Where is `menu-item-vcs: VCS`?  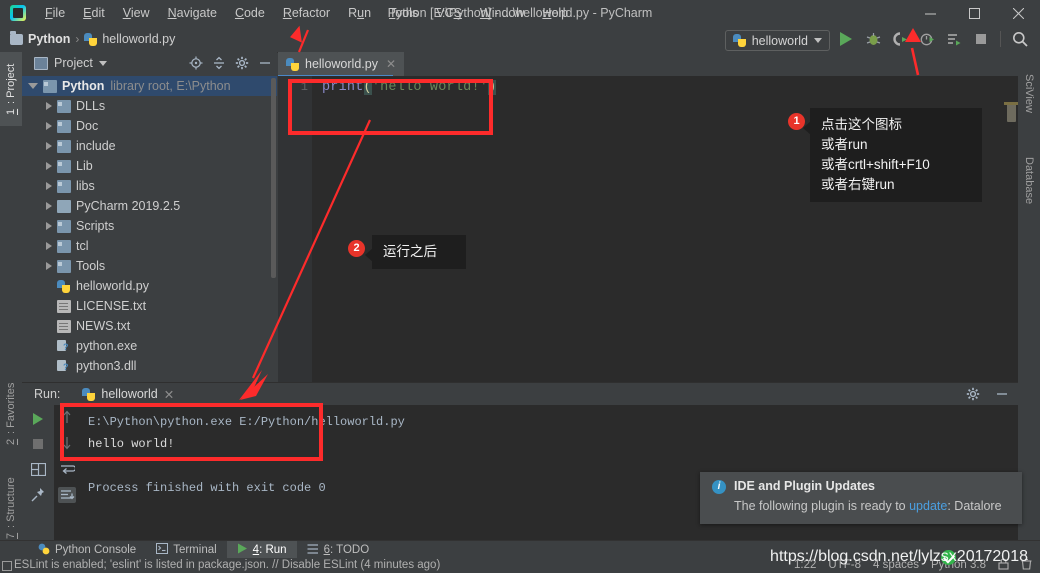
menu-item-vcs: VCS is located at coordinates (449, 13).